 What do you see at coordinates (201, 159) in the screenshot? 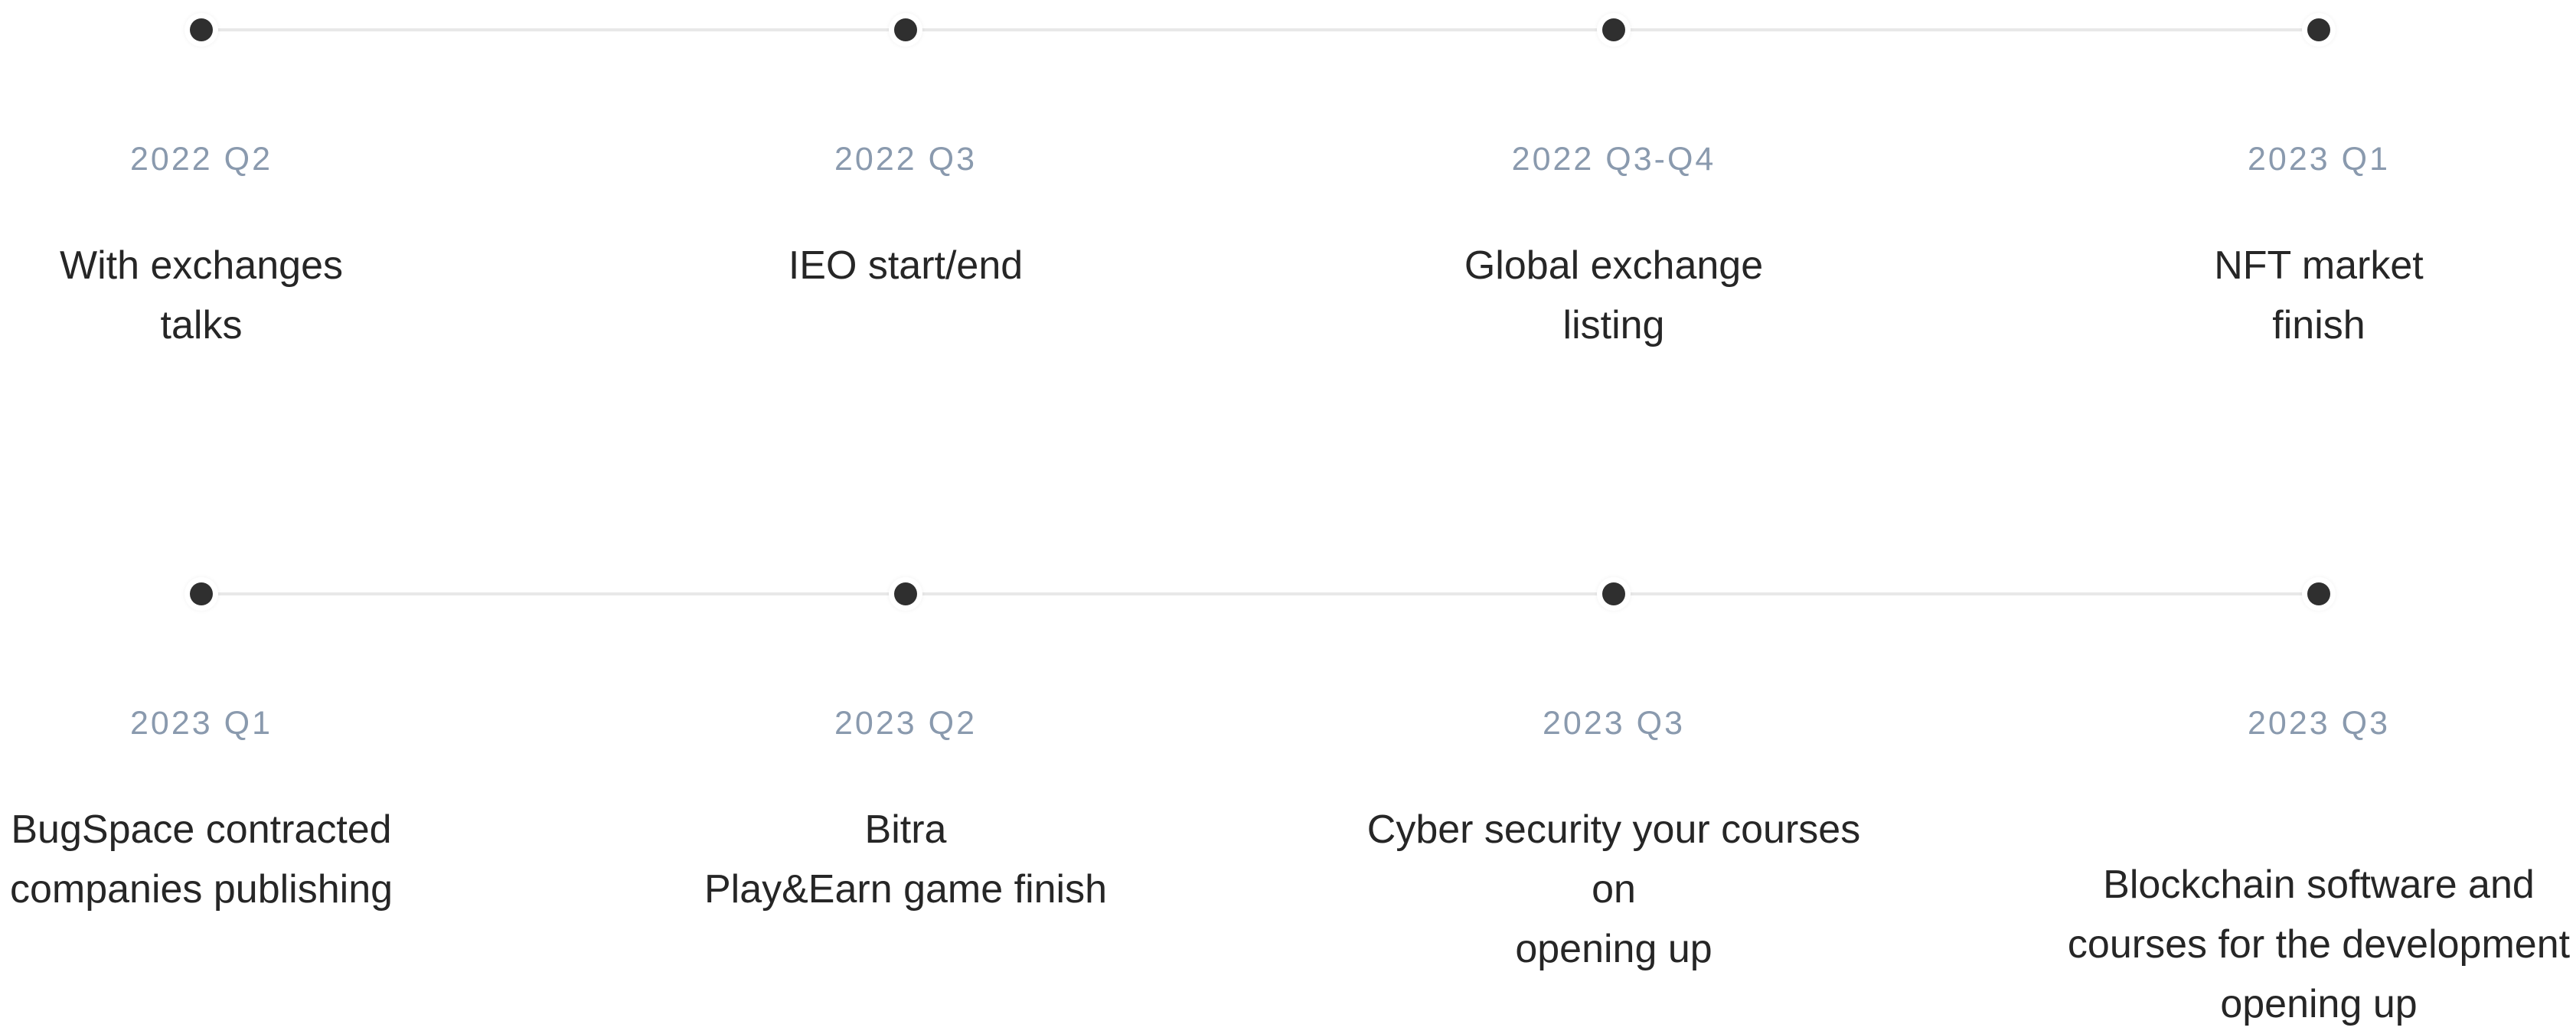
I see `milestone-date: 2022 Q2` at bounding box center [201, 159].